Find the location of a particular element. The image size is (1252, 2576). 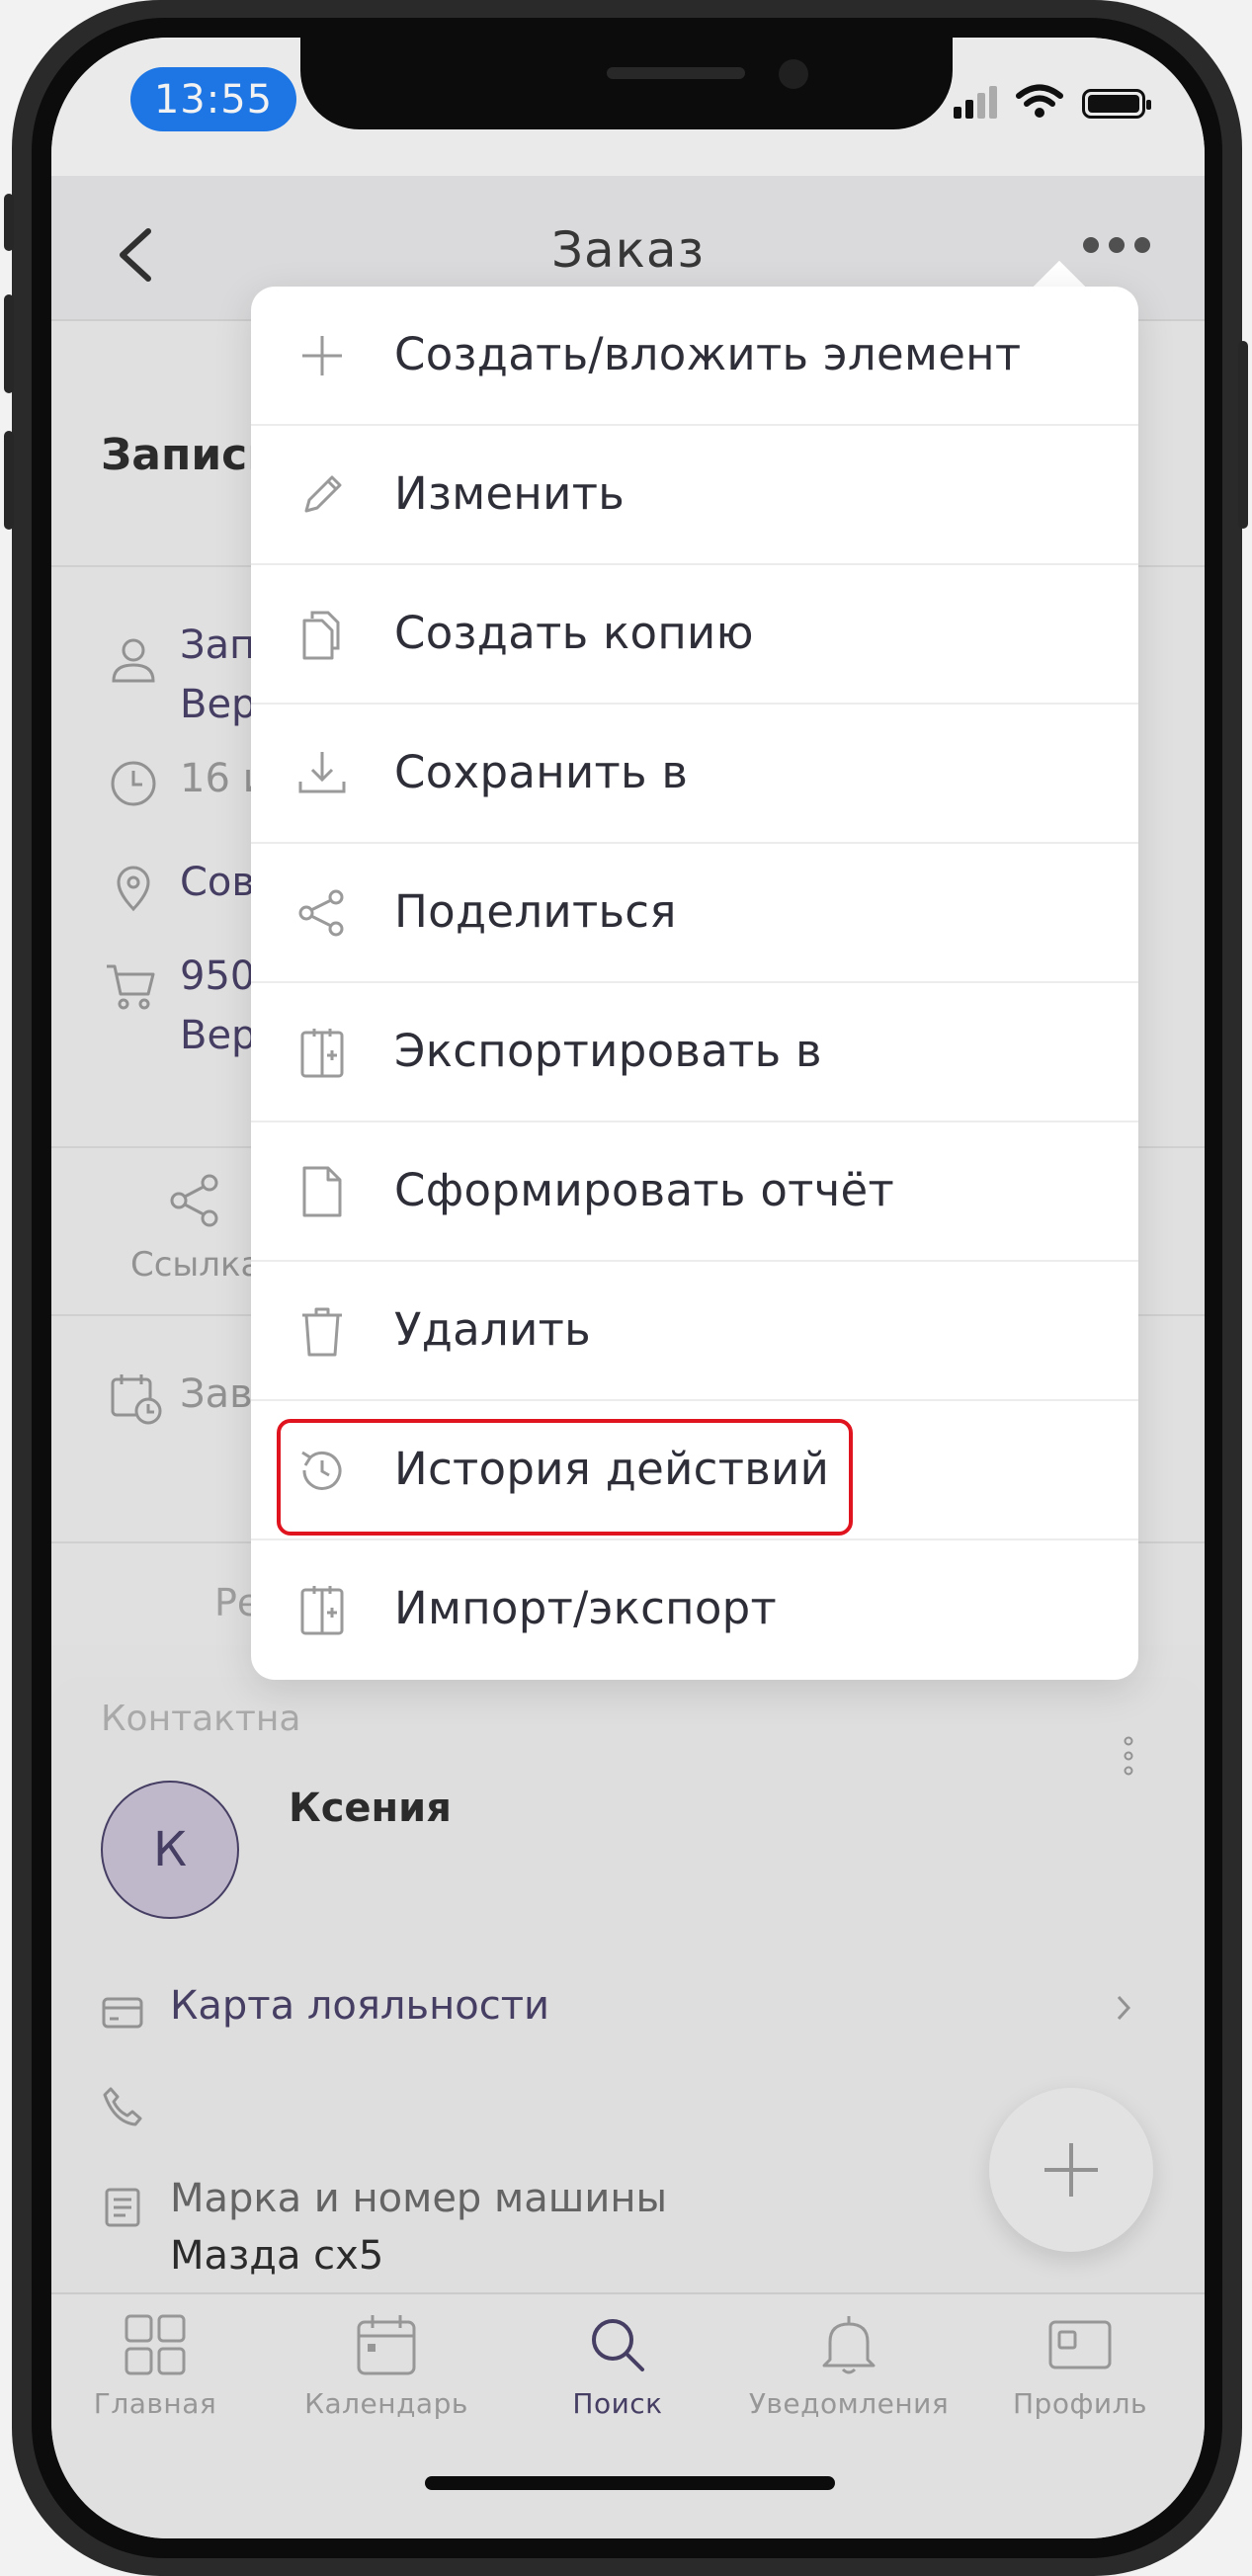

share-icon is located at coordinates (321, 913).